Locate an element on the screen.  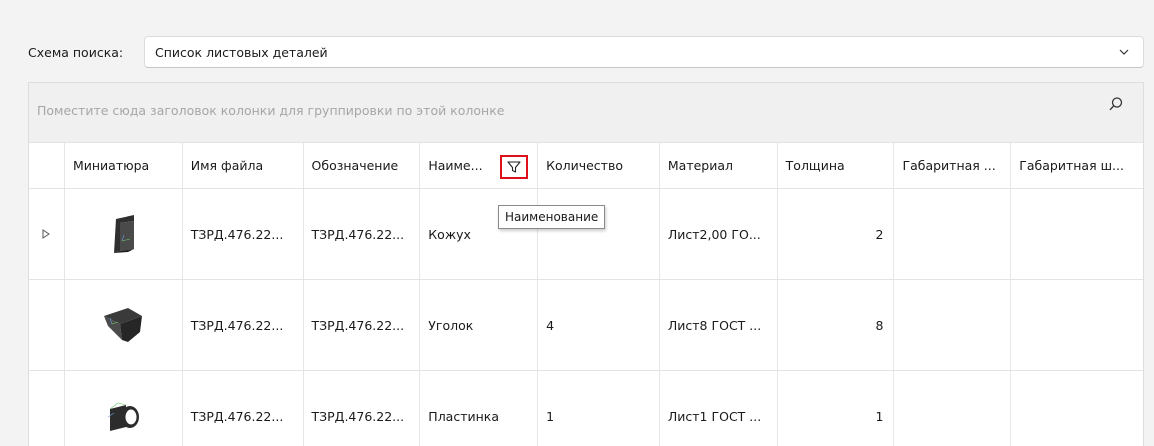
search-scheme-label: Схема поиска: is located at coordinates (76, 52).